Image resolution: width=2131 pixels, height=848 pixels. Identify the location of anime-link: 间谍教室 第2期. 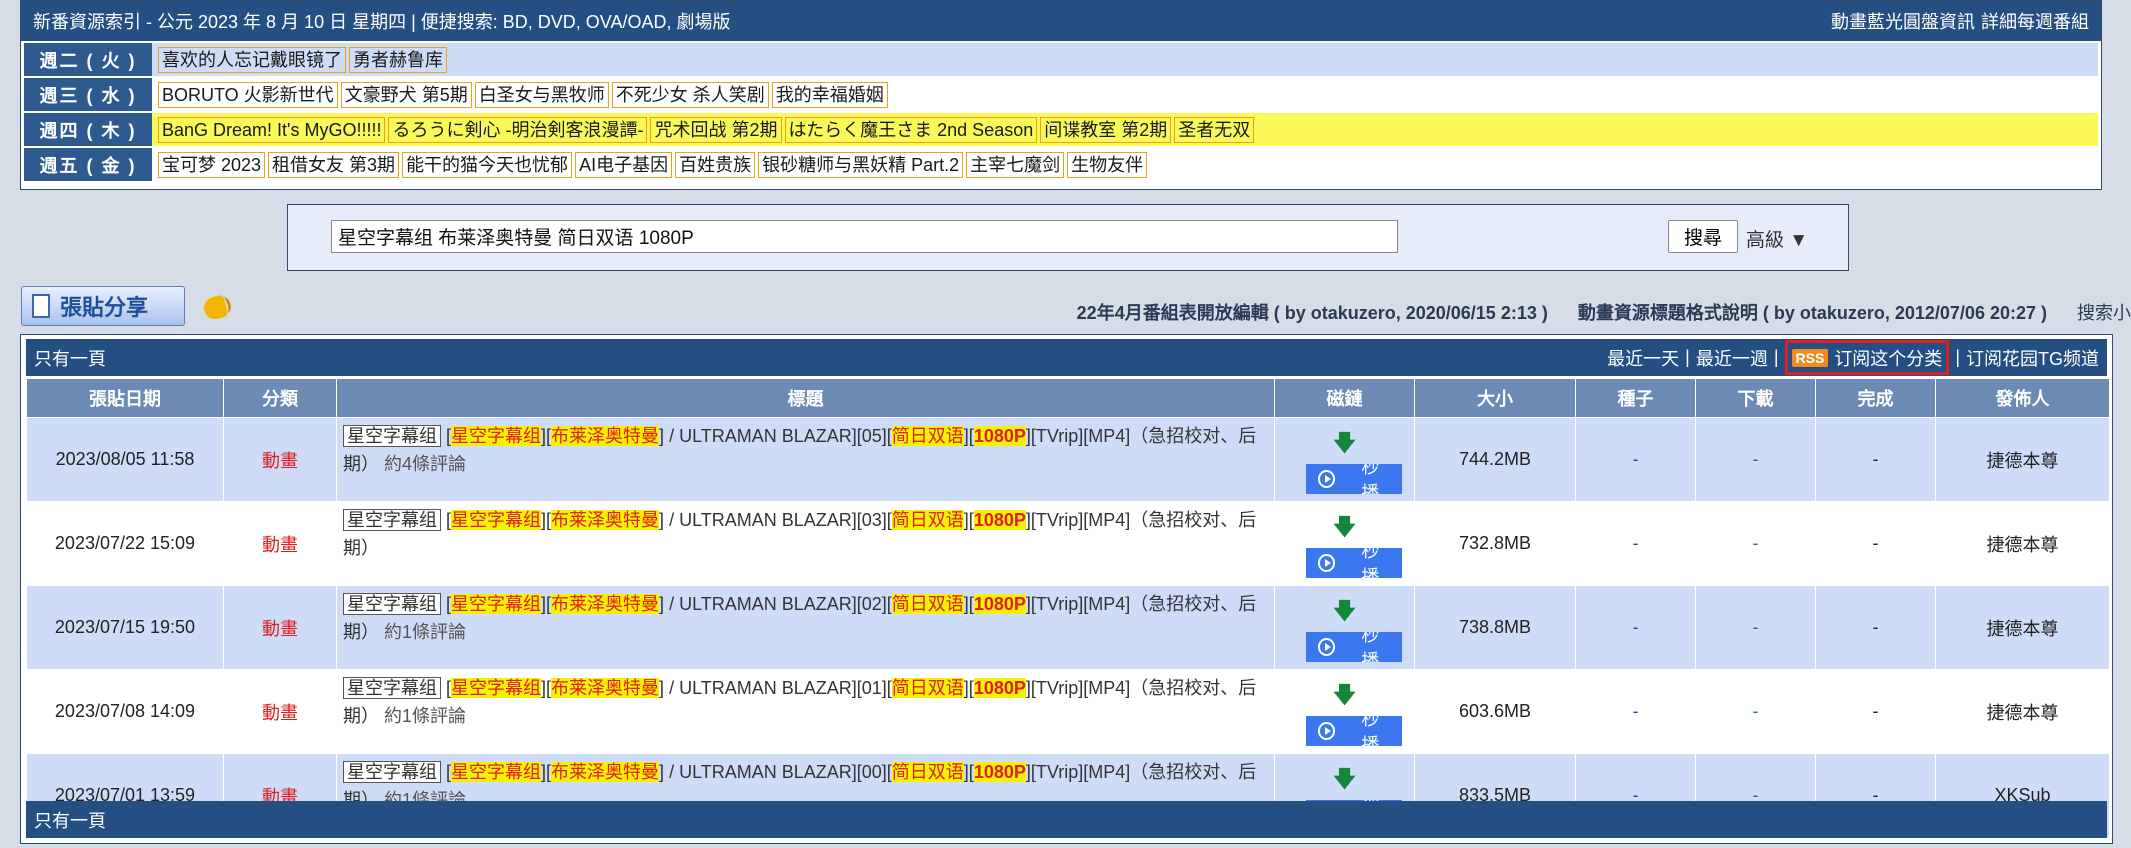
(1106, 129).